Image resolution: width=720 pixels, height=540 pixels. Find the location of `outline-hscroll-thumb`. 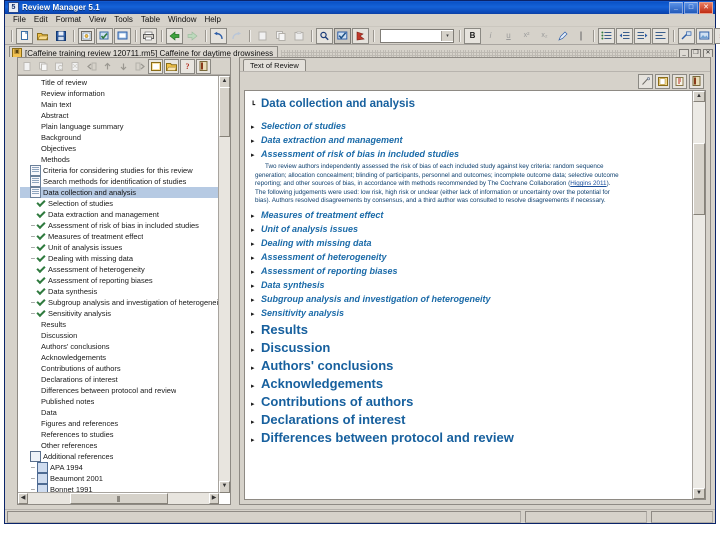

outline-hscroll-thumb is located at coordinates (119, 498).